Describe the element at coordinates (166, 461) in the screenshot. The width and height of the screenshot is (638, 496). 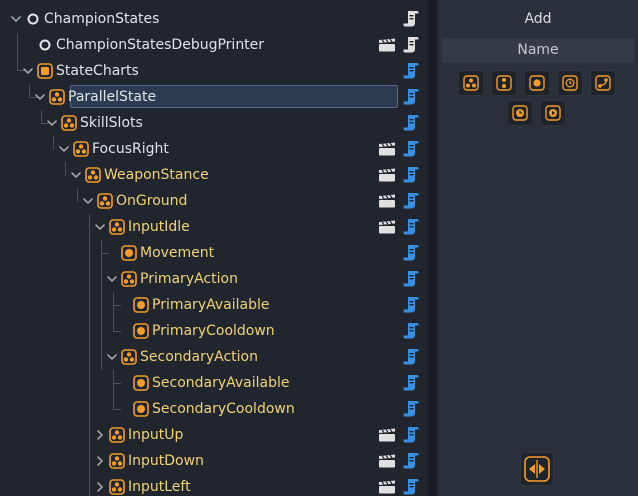
I see `tree-row-label: InputDown` at that location.